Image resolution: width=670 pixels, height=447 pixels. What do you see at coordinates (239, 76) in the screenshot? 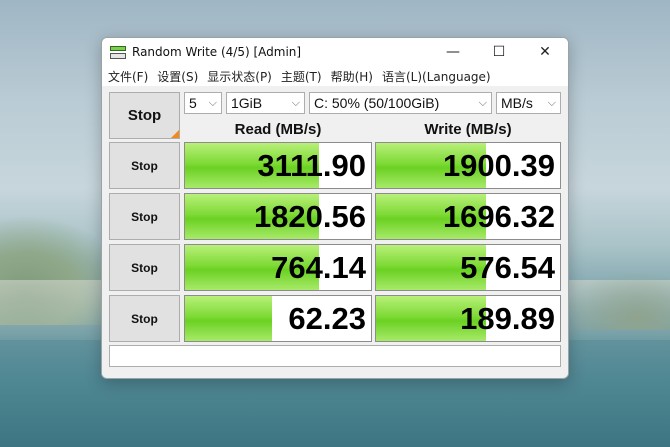
I see `menu-profile: 显示状态(P)` at bounding box center [239, 76].